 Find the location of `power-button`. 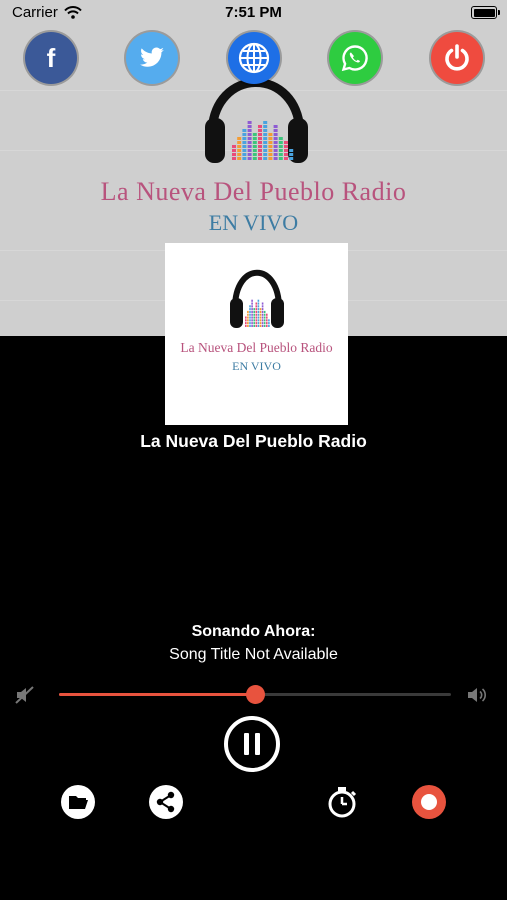

power-button is located at coordinates (457, 58).